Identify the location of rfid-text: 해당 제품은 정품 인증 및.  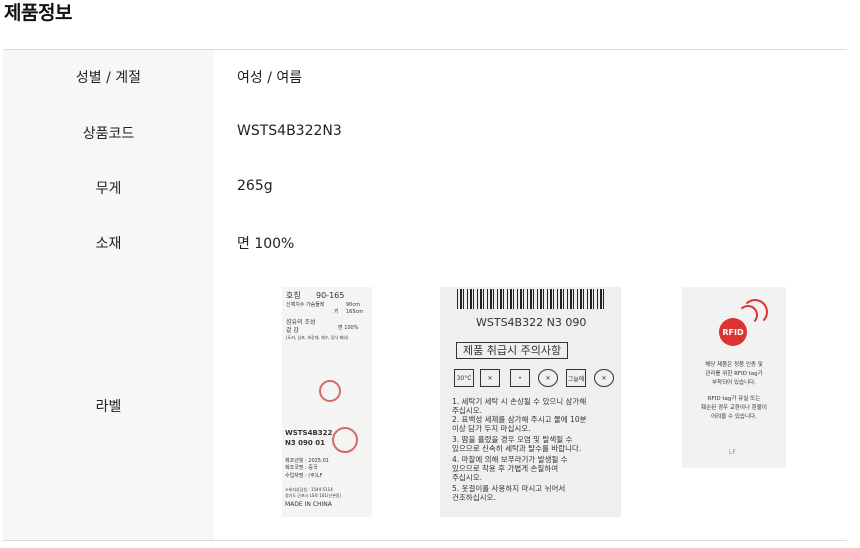
(734, 365).